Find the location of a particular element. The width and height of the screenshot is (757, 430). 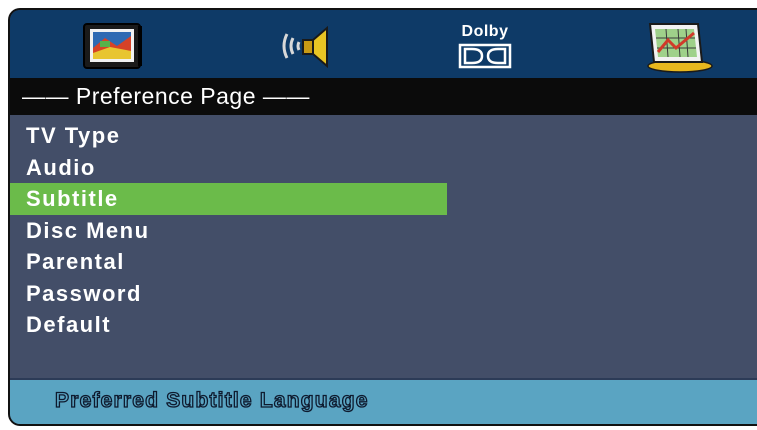

menu-item-label: Default is located at coordinates (69, 324).